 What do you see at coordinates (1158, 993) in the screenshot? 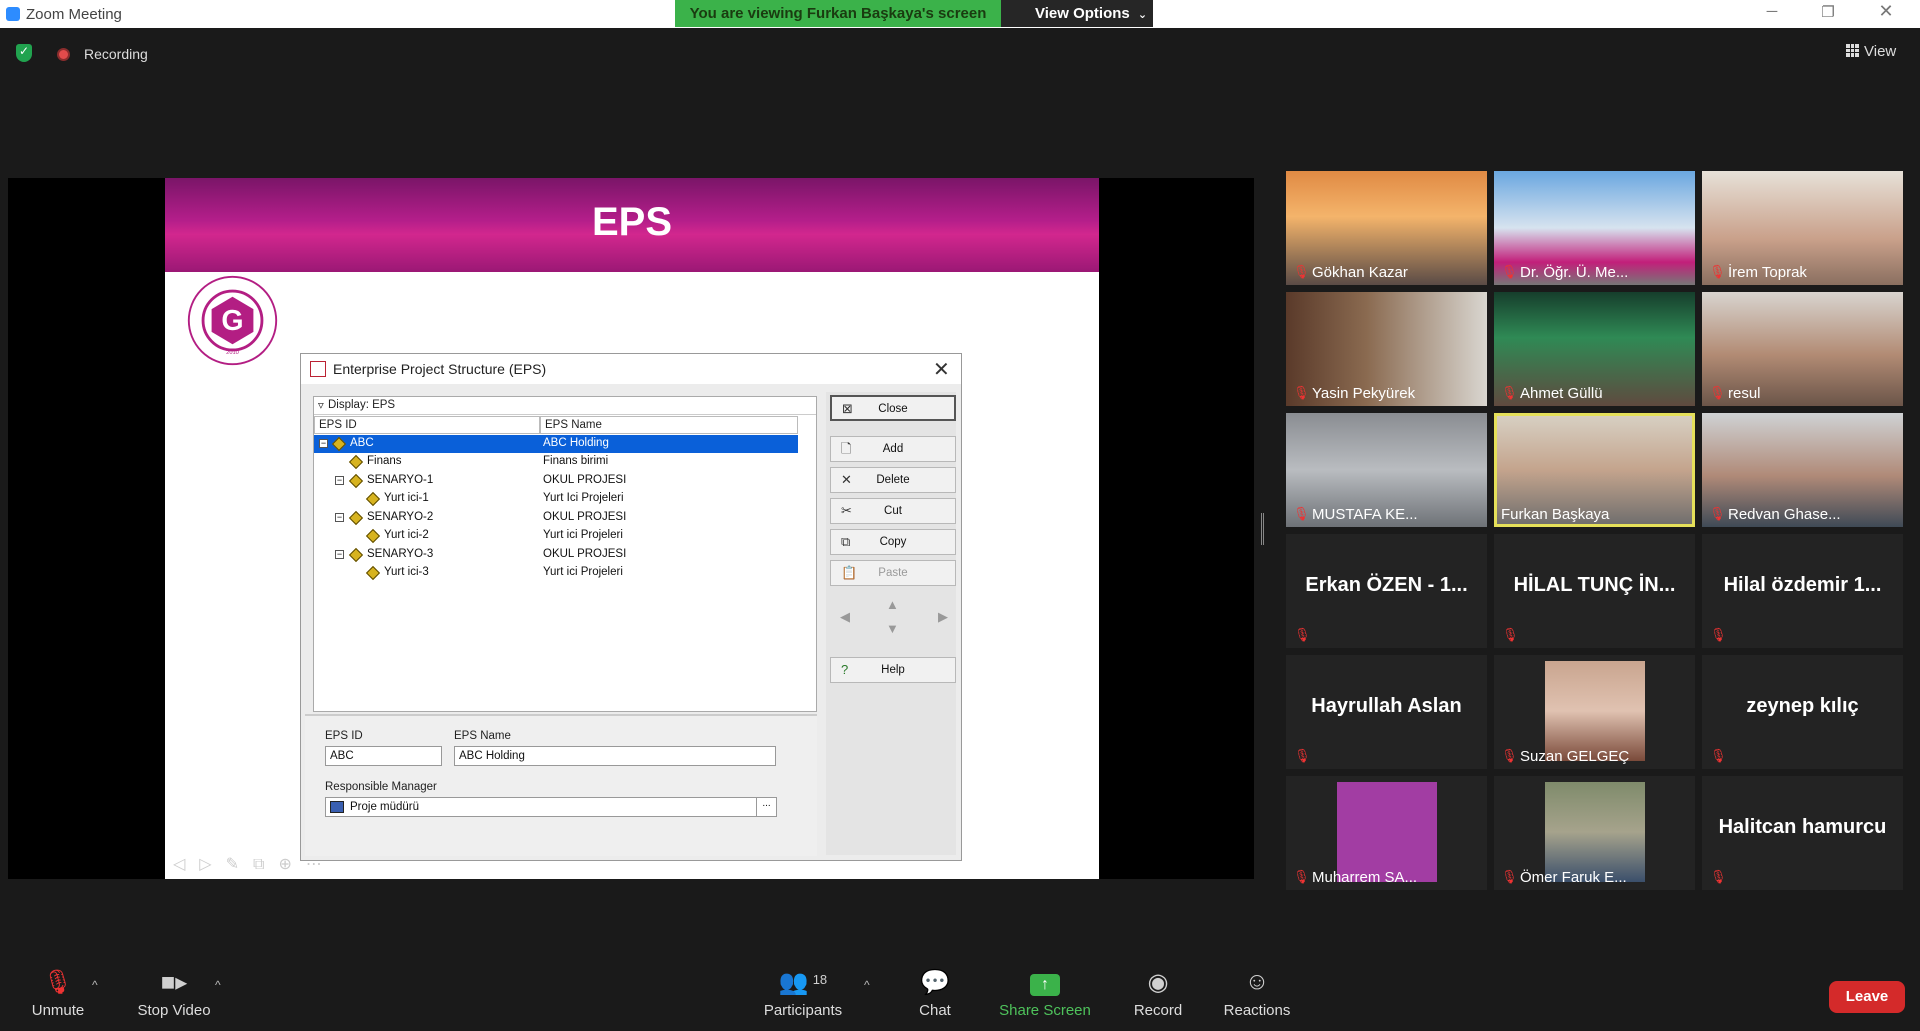
I see `record-button: ◉ Record` at bounding box center [1158, 993].